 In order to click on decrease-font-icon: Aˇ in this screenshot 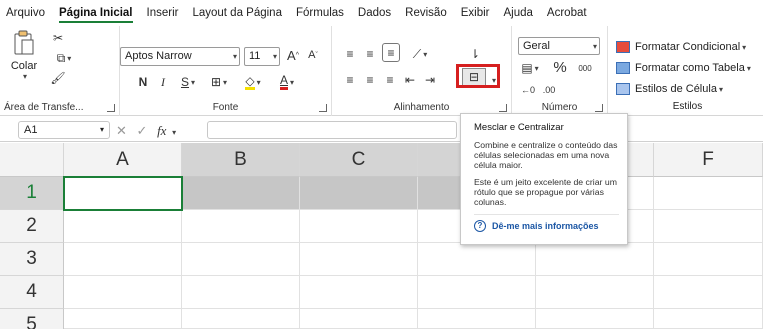, I will do `click(313, 55)`.